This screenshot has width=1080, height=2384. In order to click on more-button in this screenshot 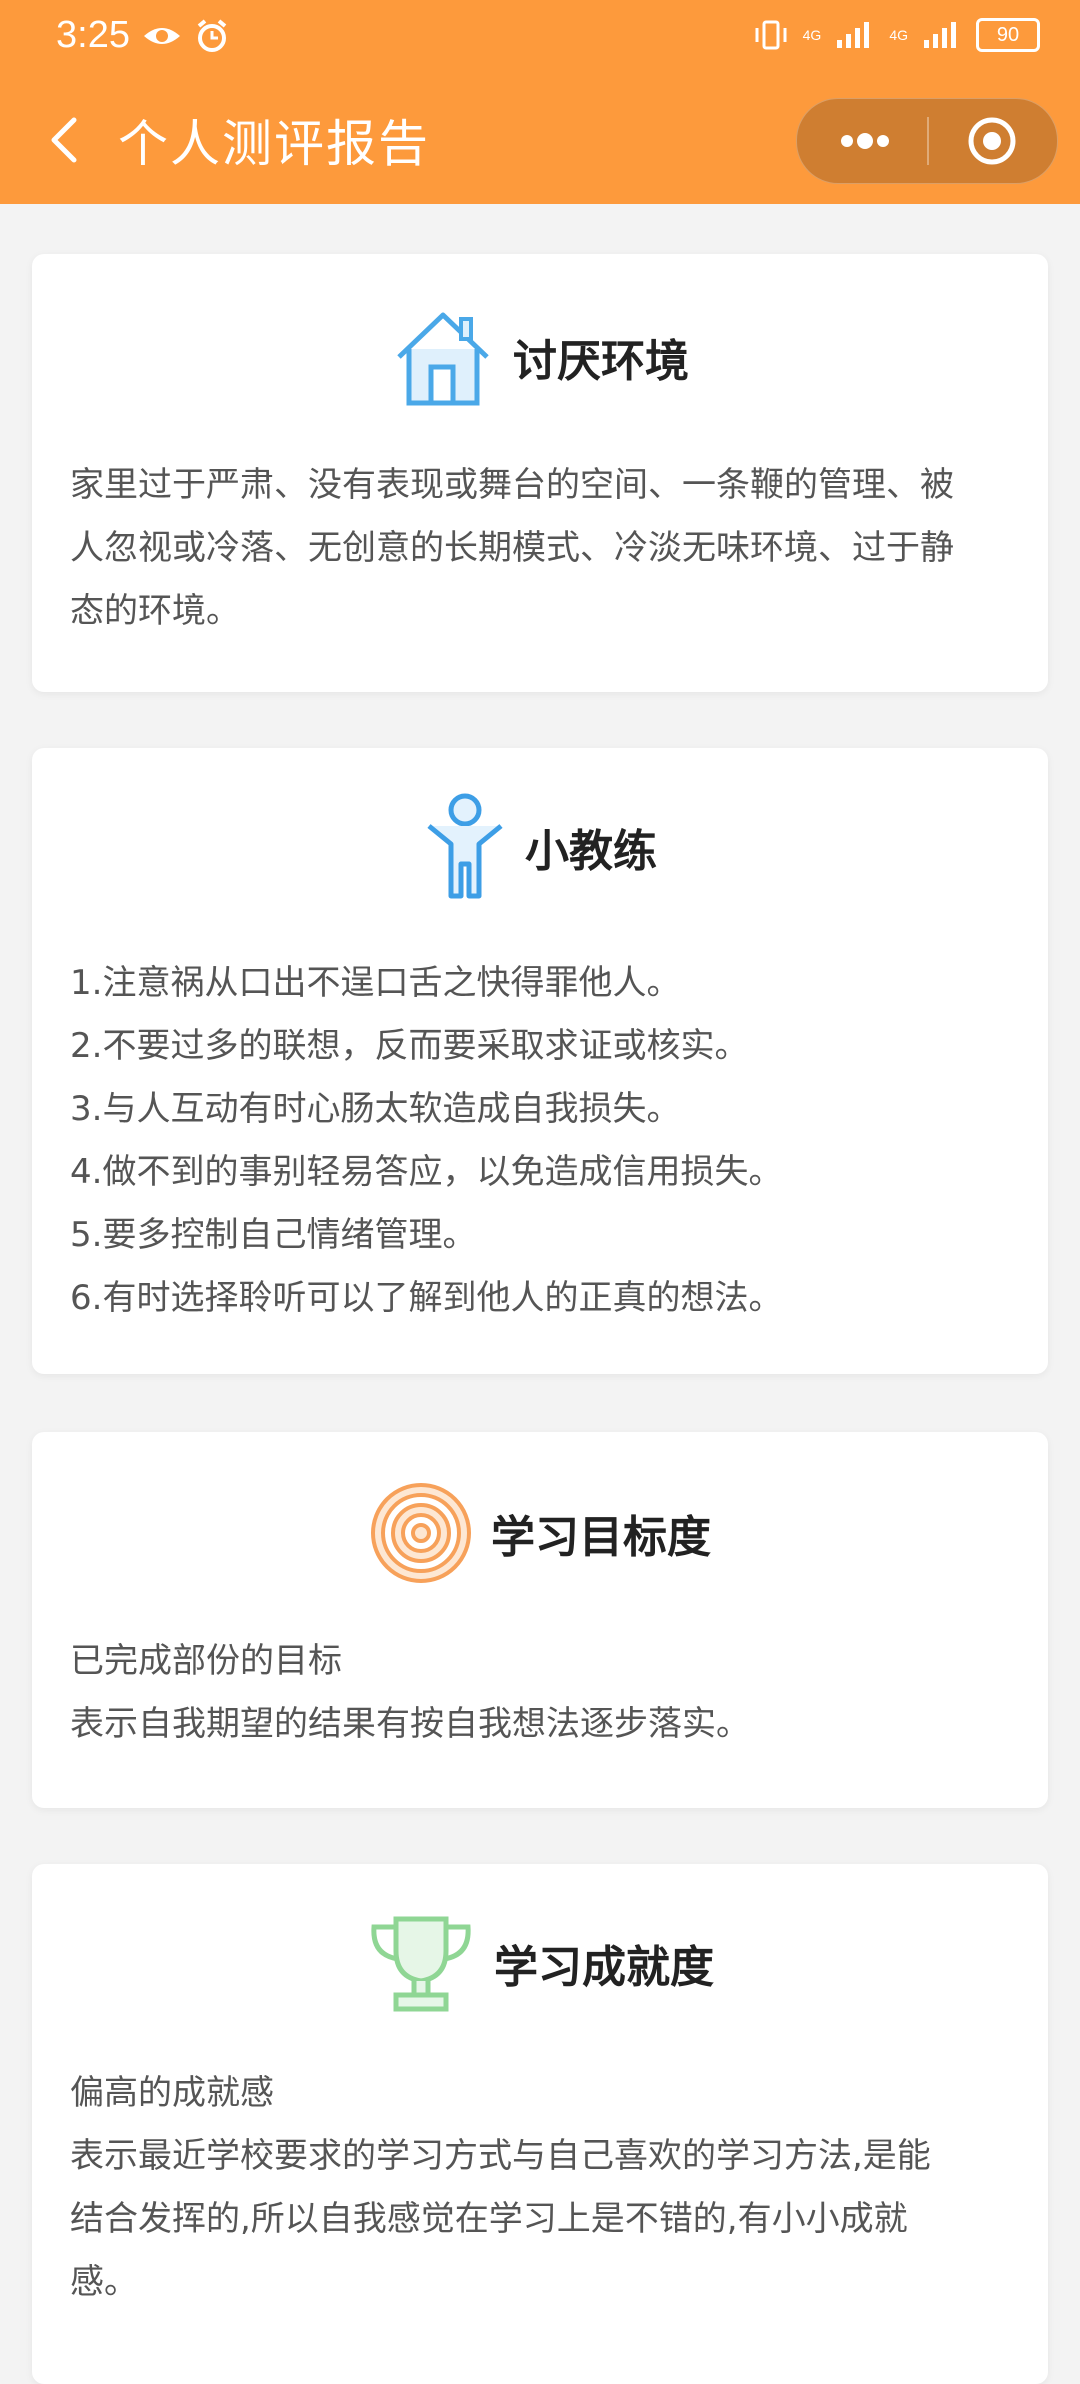, I will do `click(863, 141)`.